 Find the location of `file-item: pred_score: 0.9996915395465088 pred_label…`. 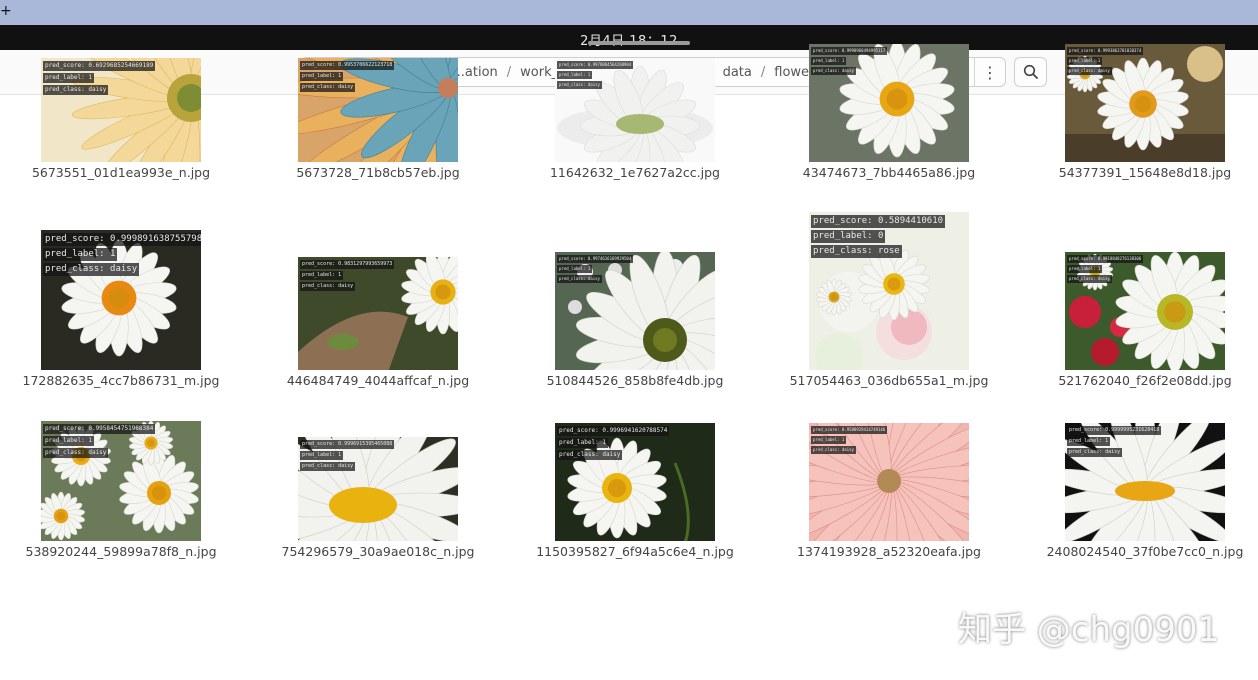

file-item: pred_score: 0.9996915395465088 pred_label… is located at coordinates (378, 498).